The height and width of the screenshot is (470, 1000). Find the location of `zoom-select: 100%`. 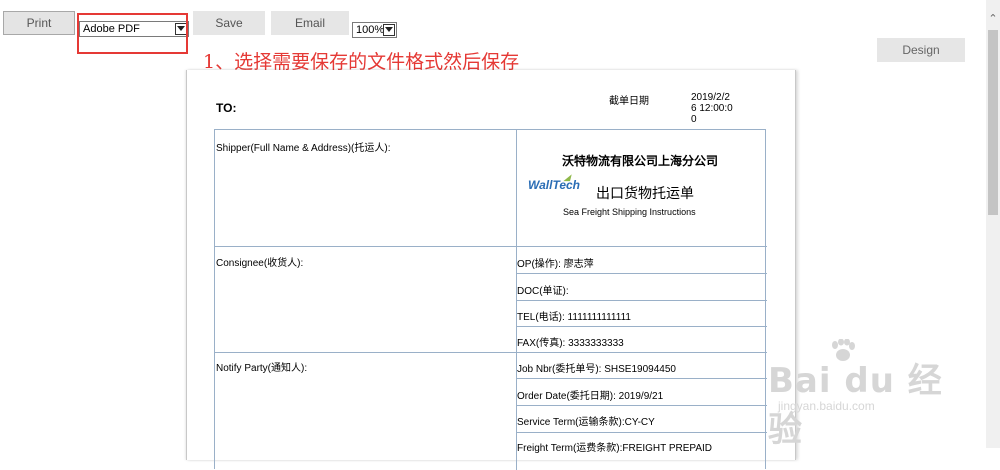

zoom-select: 100% is located at coordinates (374, 30).